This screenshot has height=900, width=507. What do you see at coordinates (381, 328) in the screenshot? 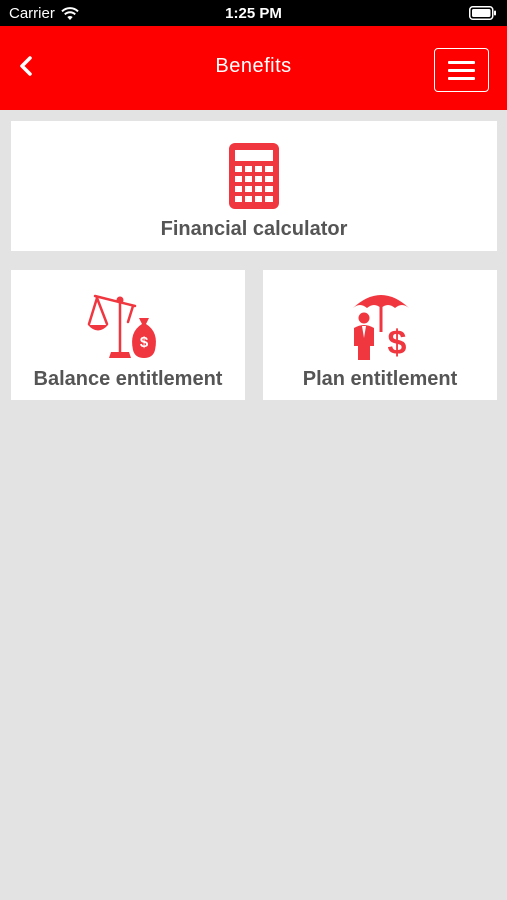
I see `umbrella-person-dollar-icon: $` at bounding box center [381, 328].